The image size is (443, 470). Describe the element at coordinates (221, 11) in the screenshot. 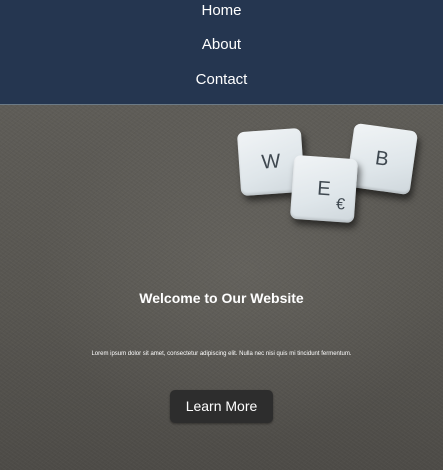

I see `nav-link-home: Home` at that location.